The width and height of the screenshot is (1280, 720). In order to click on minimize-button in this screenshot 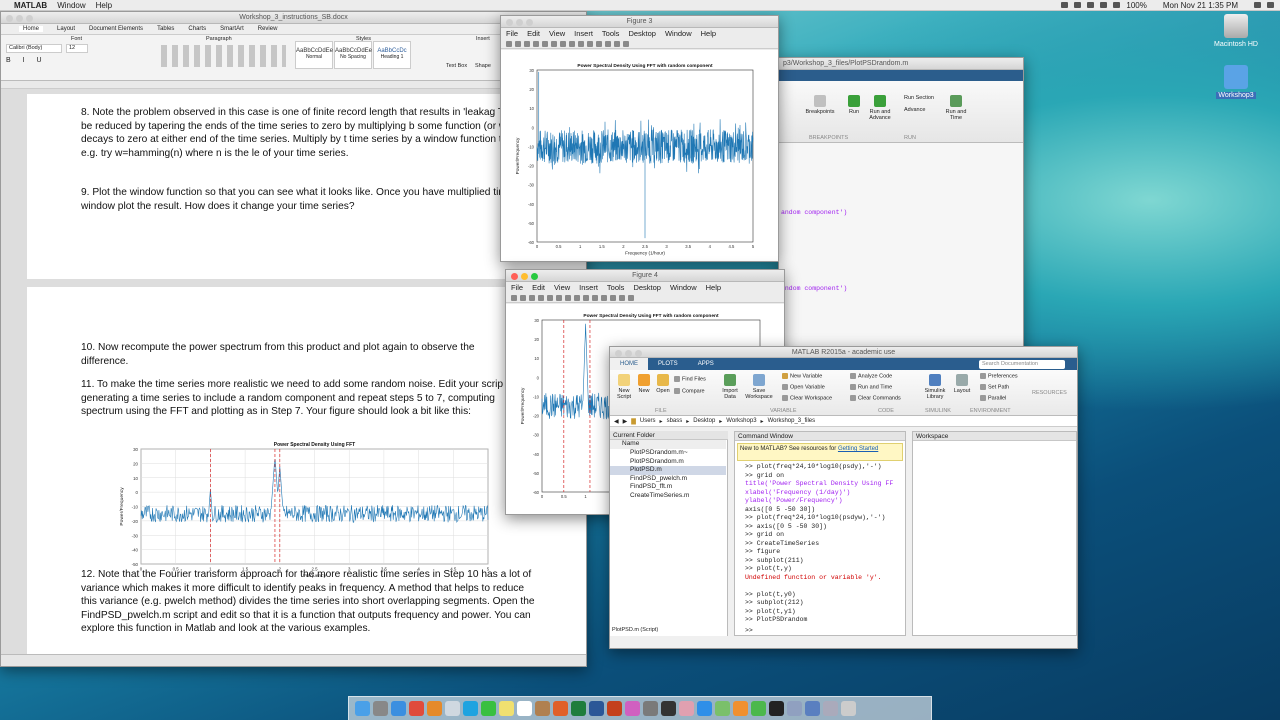, I will do `click(19, 18)`.